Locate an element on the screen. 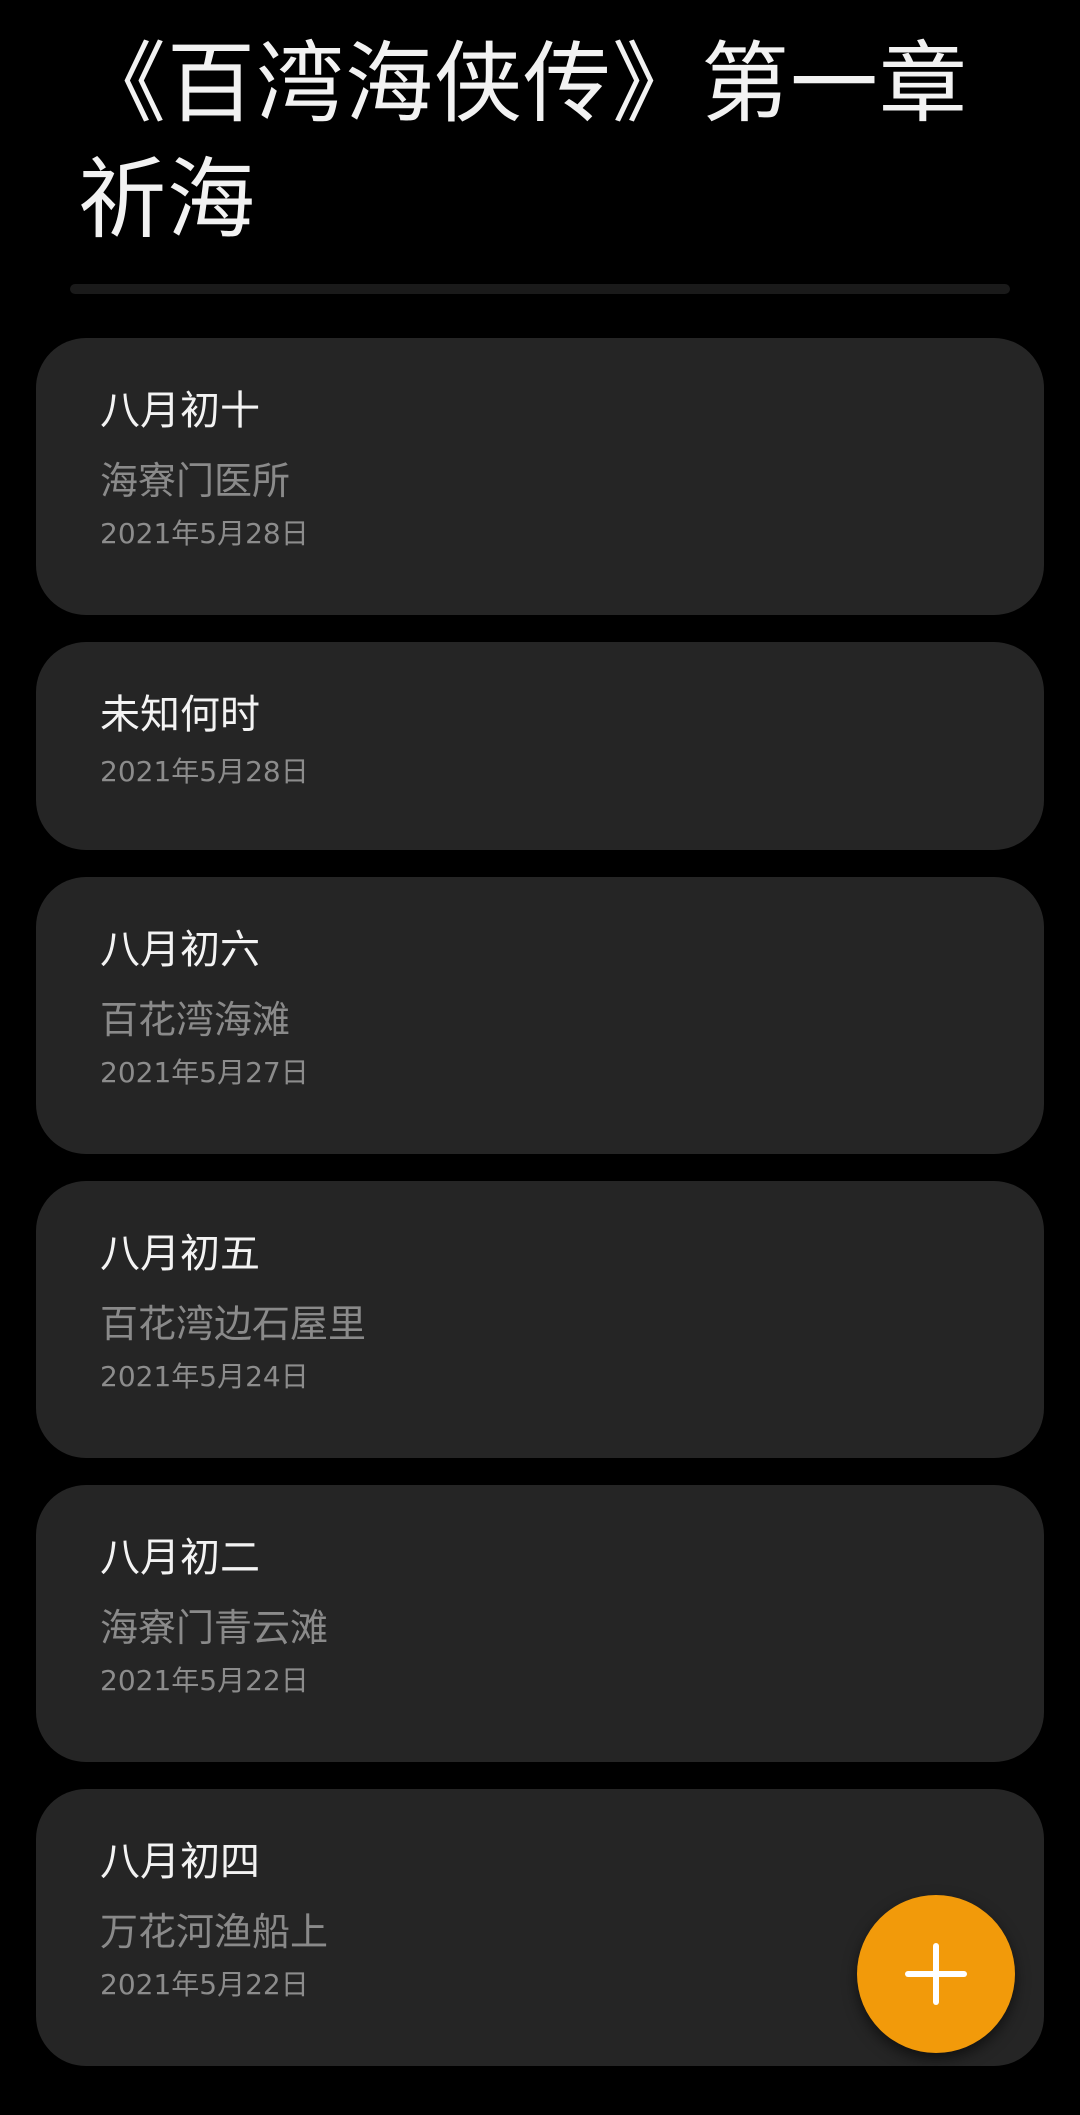 This screenshot has width=1080, height=2115. note-card: 八月初五 百花湾边石屋里 2021年5月24日 is located at coordinates (540, 1319).